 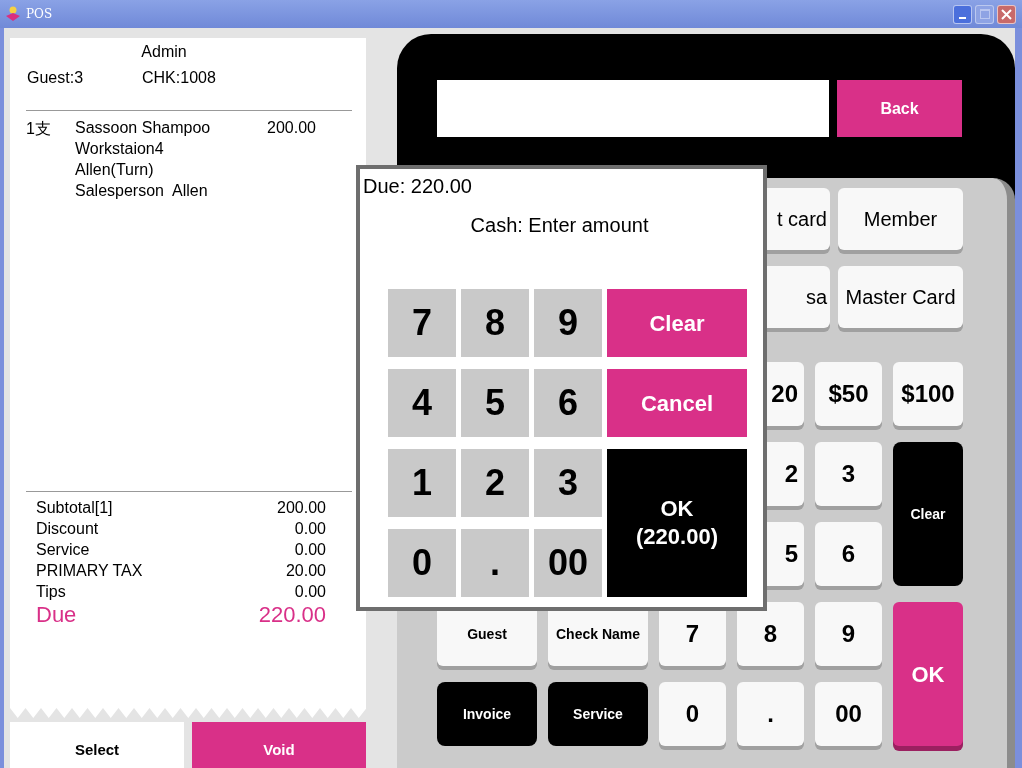 I want to click on digit-key: 7, so click(x=422, y=323).